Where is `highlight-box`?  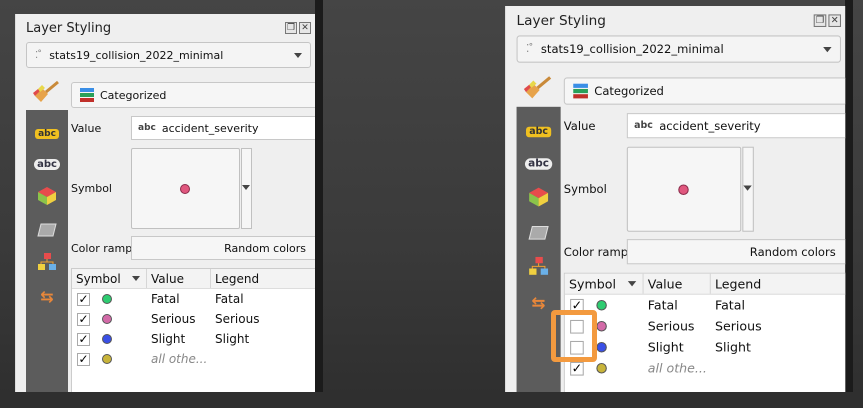
highlight-box is located at coordinates (574, 336).